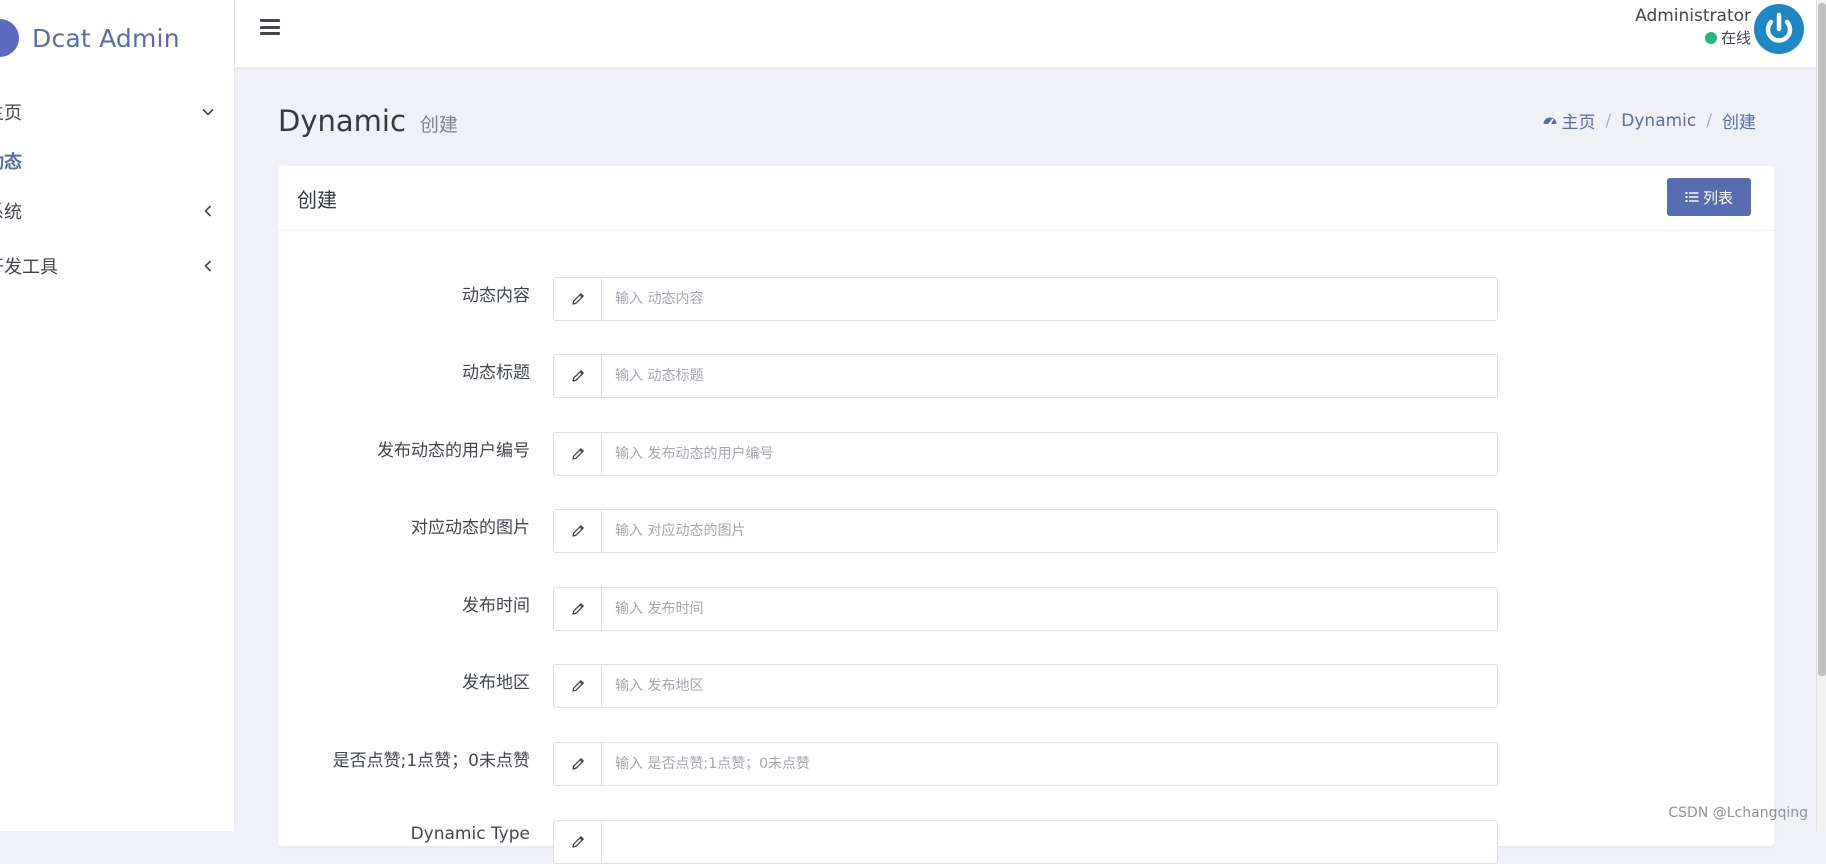 The height and width of the screenshot is (864, 1826). What do you see at coordinates (29, 266) in the screenshot?
I see `sidebar-item-label: 开发工具` at bounding box center [29, 266].